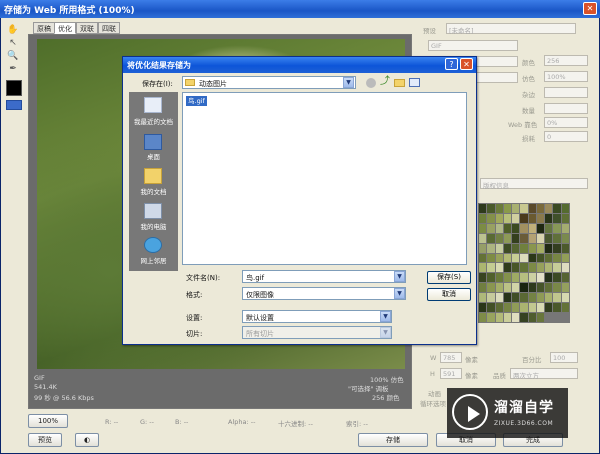 The image size is (600, 454). I want to click on slice-select-tool-icon: ↖, so click(13, 43).